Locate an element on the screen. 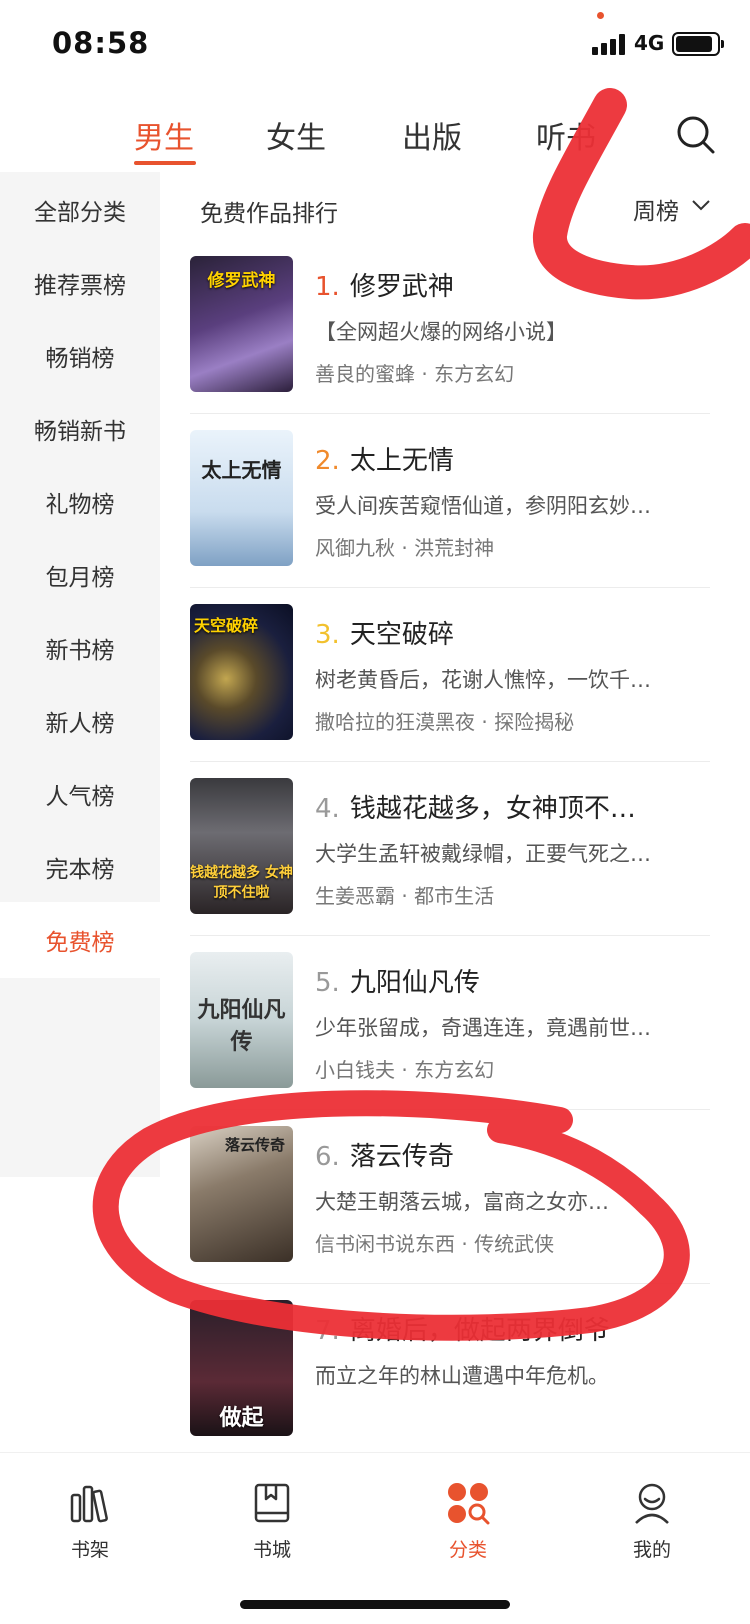 The width and height of the screenshot is (750, 1624). profile-icon is located at coordinates (652, 1503).